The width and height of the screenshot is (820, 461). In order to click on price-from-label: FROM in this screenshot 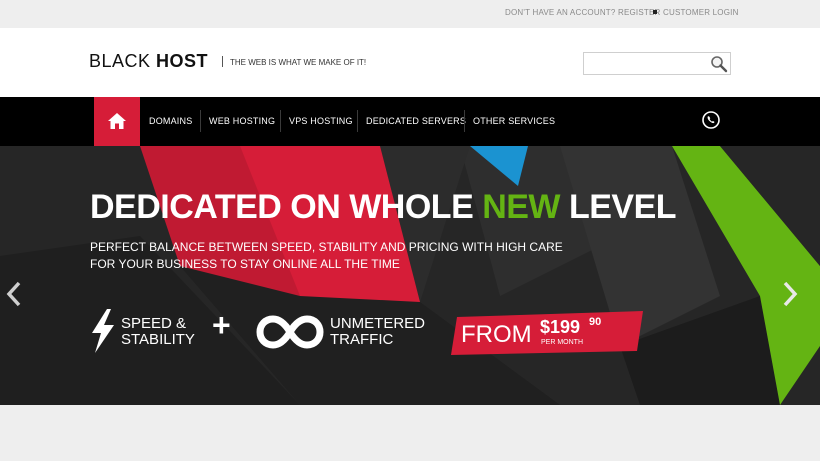, I will do `click(496, 334)`.